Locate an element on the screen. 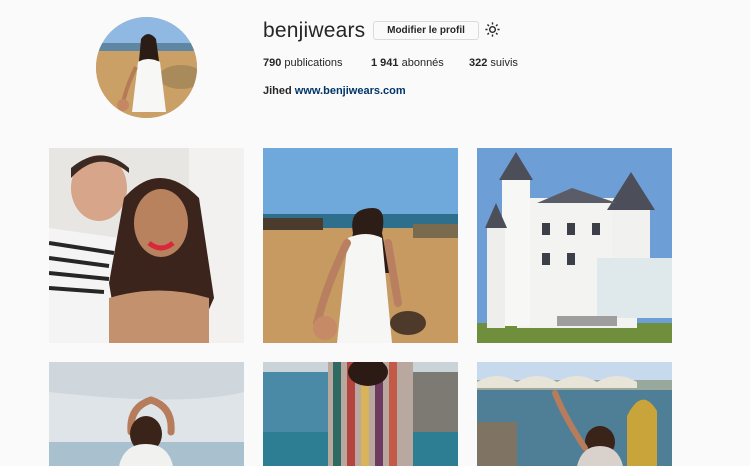 The image size is (750, 466). following-count: 322 is located at coordinates (478, 63).